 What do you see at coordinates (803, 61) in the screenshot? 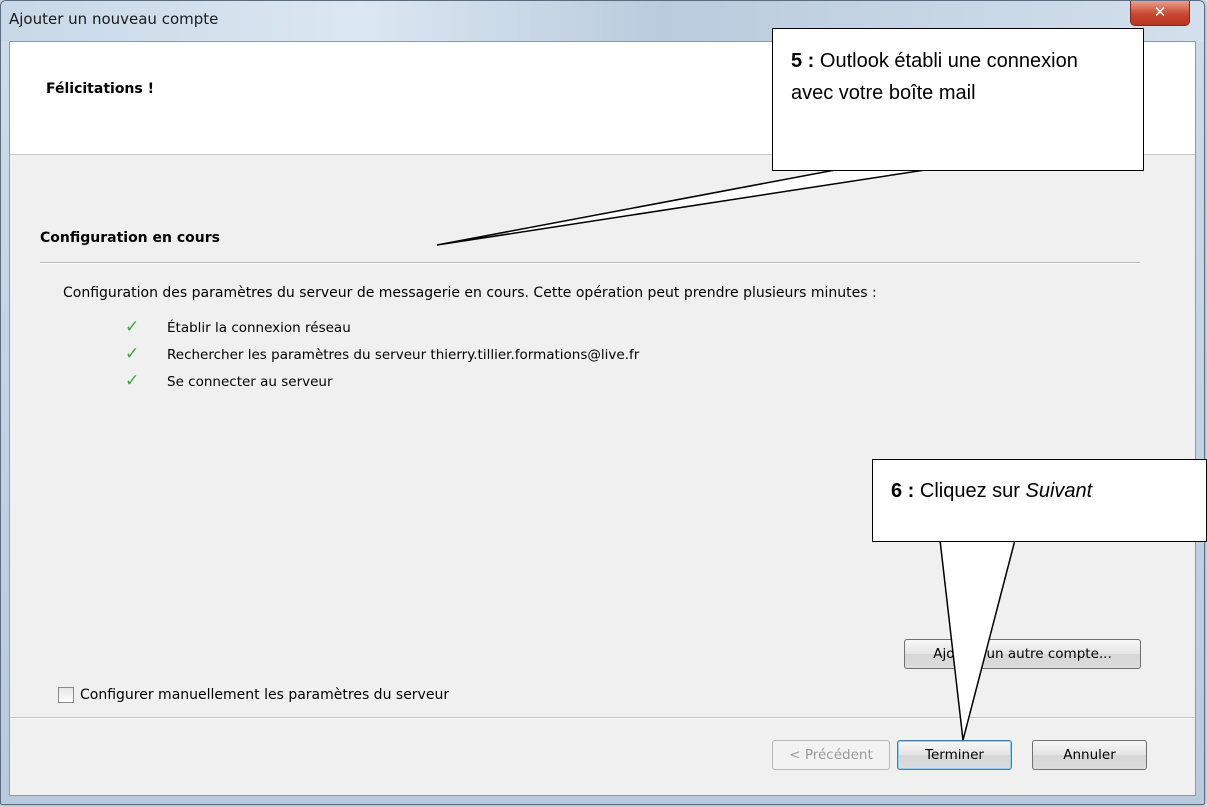
I see `callout-5-number: 5 :` at bounding box center [803, 61].